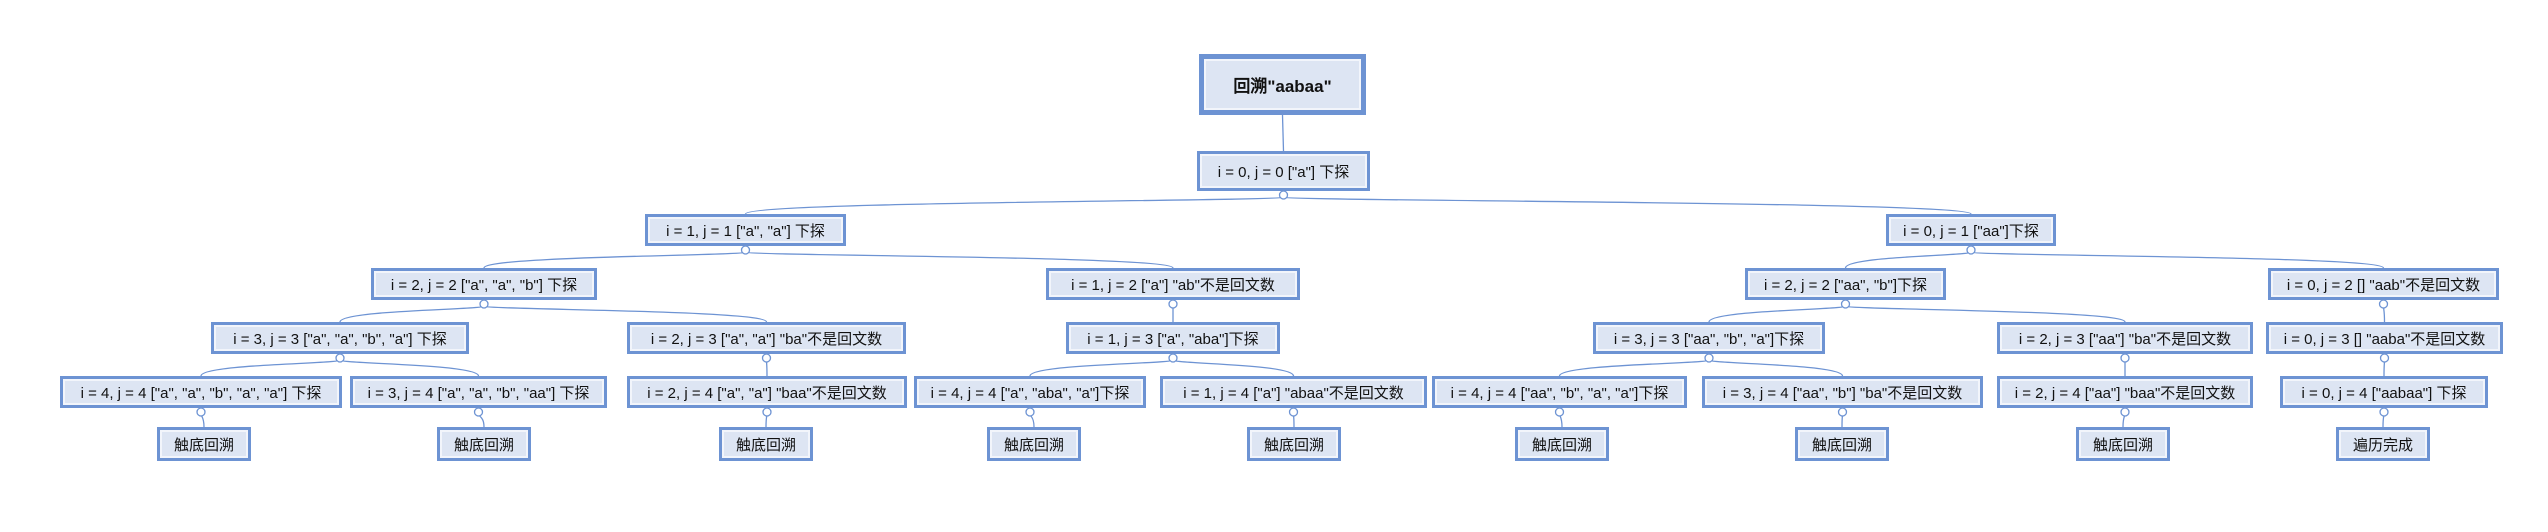  Describe the element at coordinates (1627, 205) in the screenshot. I see `edge-n0-n2` at that location.